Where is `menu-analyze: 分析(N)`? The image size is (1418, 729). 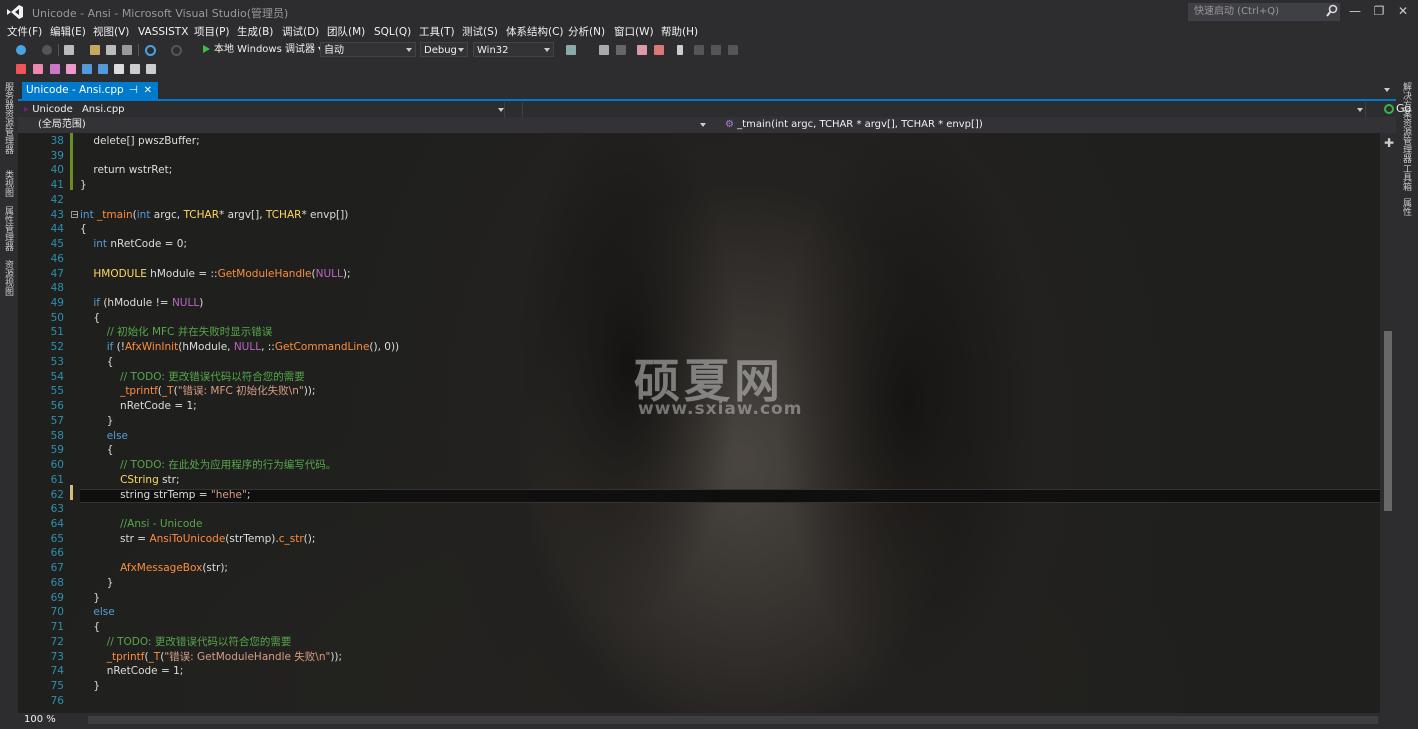 menu-analyze: 分析(N) is located at coordinates (586, 32).